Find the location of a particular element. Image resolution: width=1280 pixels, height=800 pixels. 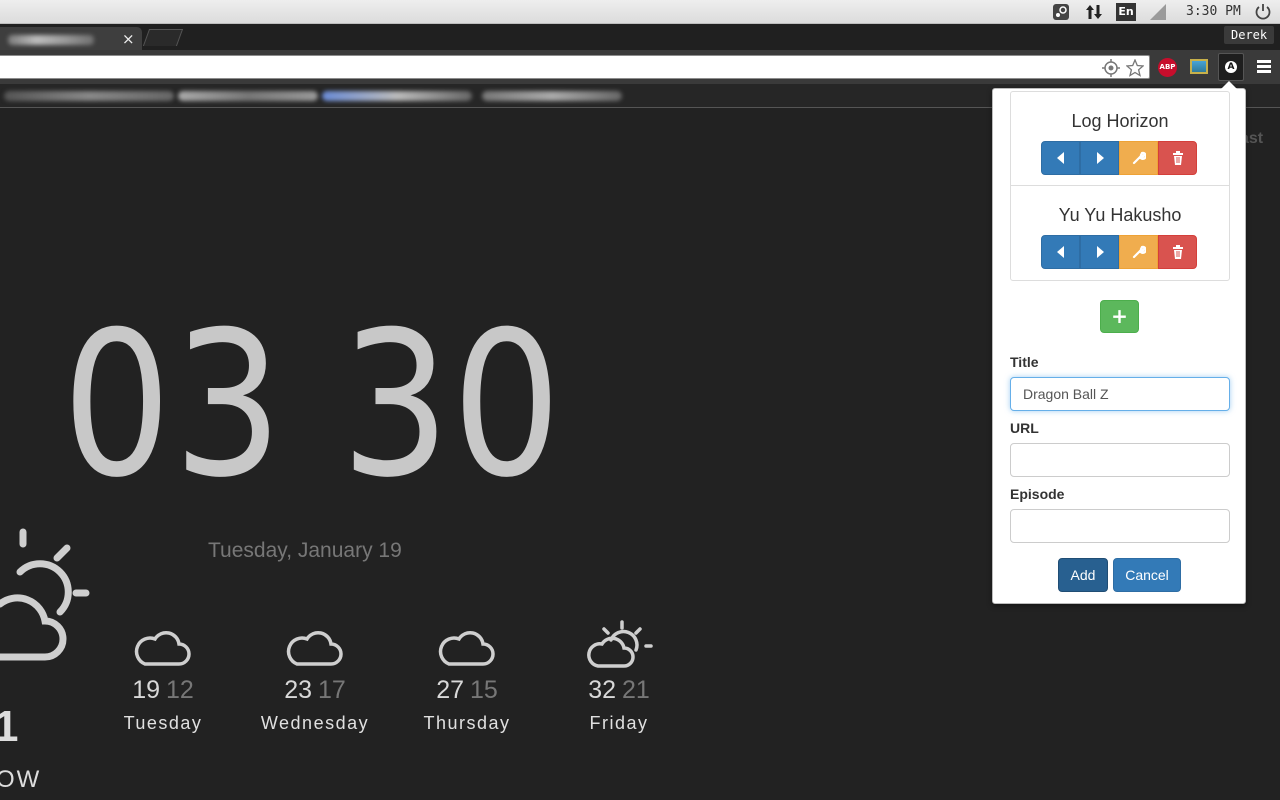

chrome-menu-icon is located at coordinates (1264, 67).